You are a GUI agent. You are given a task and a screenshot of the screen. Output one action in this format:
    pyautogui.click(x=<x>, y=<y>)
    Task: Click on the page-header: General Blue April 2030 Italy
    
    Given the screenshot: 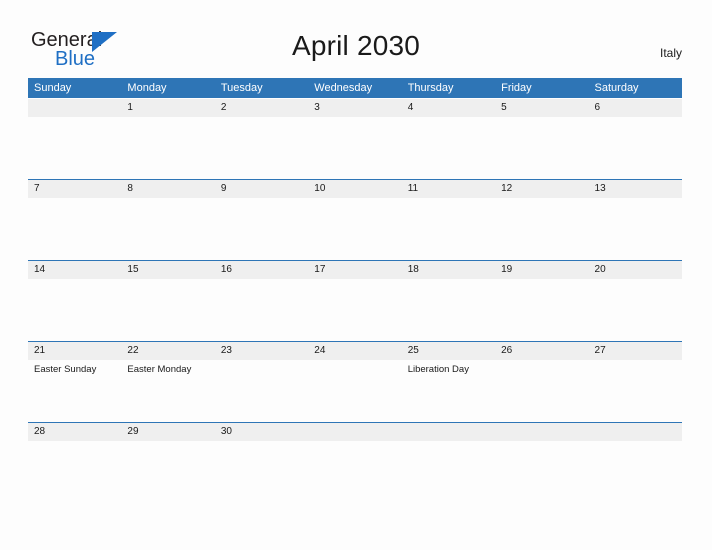 What is the action you would take?
    pyautogui.click(x=356, y=38)
    